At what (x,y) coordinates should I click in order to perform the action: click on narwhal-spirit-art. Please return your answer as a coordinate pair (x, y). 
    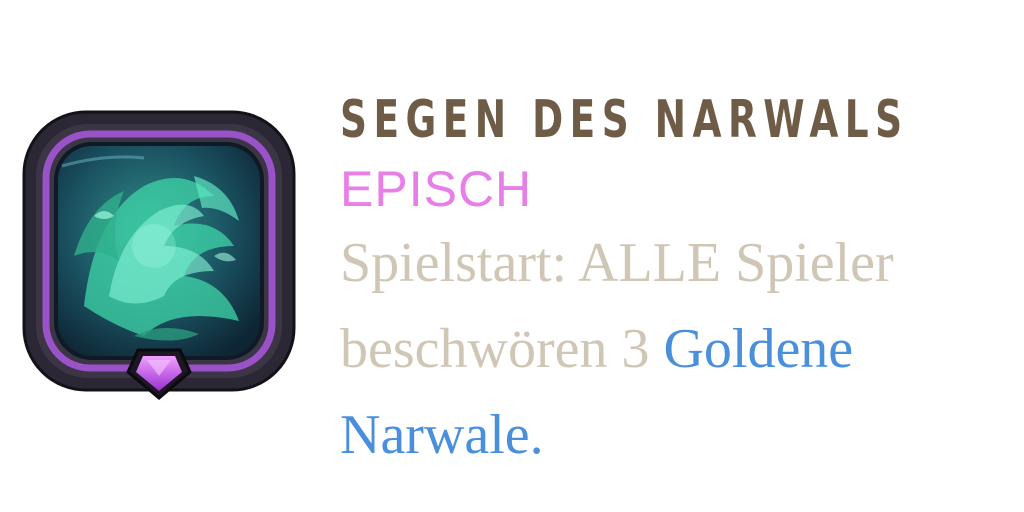
    Looking at the image, I should click on (159, 251).